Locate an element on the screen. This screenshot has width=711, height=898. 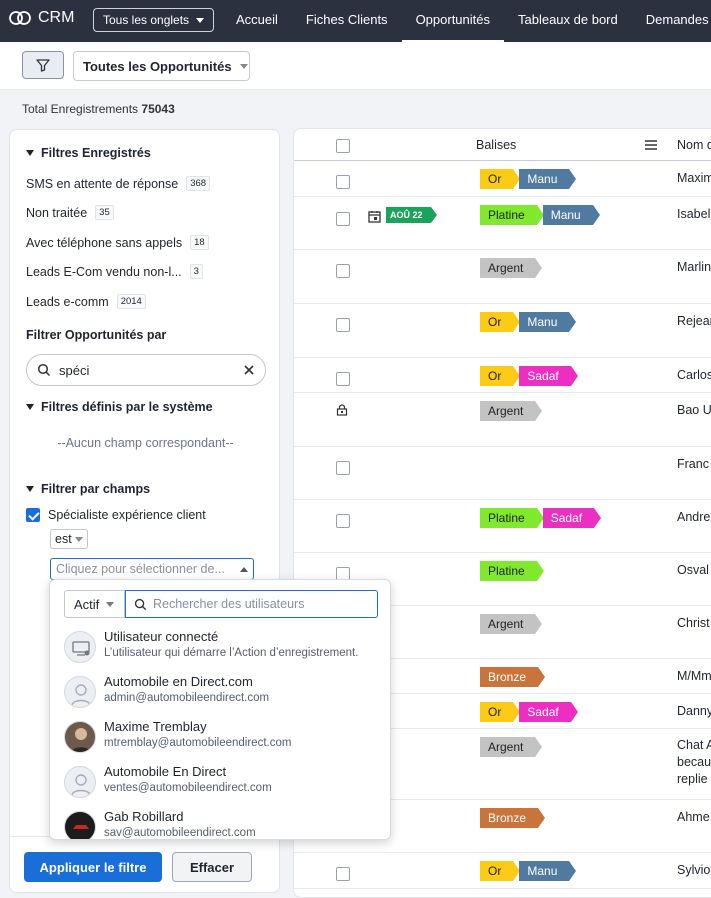
filter-toggle-button is located at coordinates (43, 65).